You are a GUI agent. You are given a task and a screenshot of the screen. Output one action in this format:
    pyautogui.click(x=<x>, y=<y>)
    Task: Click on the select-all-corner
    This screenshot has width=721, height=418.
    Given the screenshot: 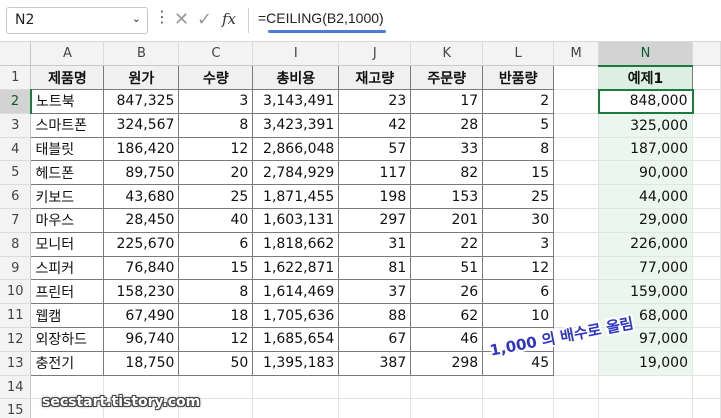 What is the action you would take?
    pyautogui.click(x=16, y=54)
    